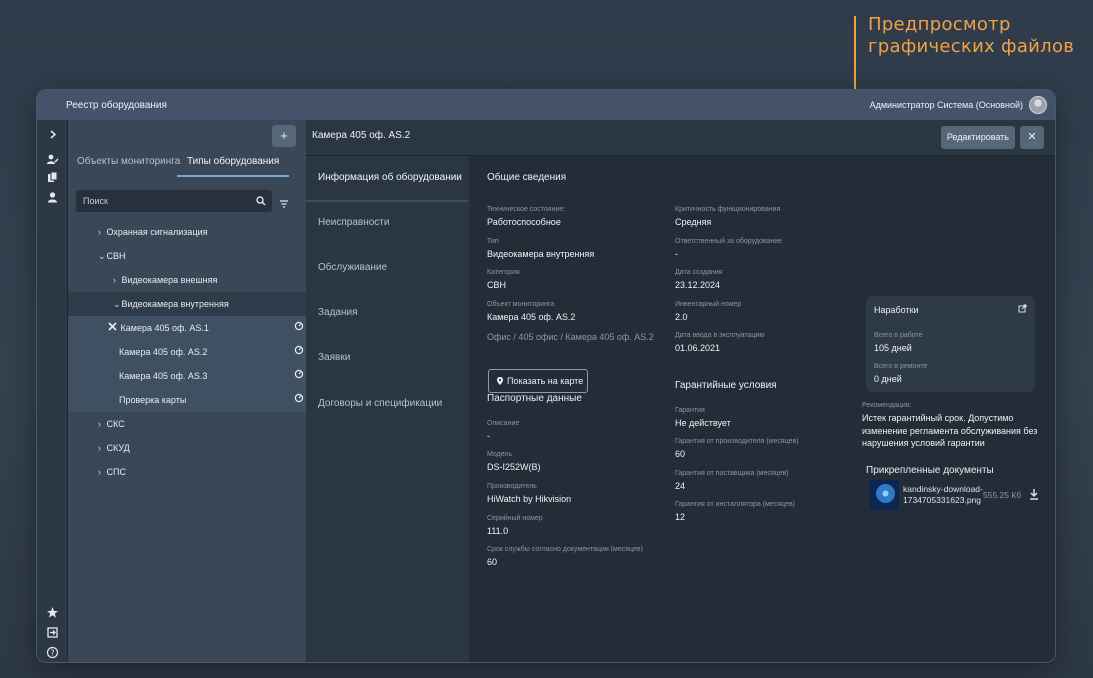  What do you see at coordinates (52, 612) in the screenshot?
I see `star-icon` at bounding box center [52, 612].